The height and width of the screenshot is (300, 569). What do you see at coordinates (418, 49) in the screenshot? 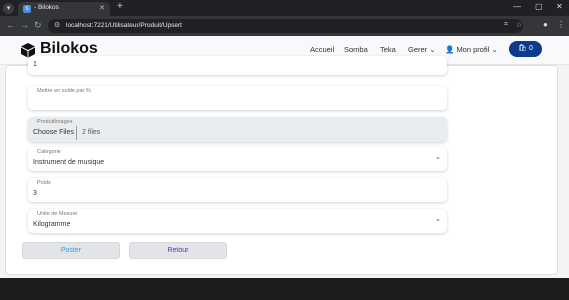
I see `nav-gerer-label: Gerer` at bounding box center [418, 49].